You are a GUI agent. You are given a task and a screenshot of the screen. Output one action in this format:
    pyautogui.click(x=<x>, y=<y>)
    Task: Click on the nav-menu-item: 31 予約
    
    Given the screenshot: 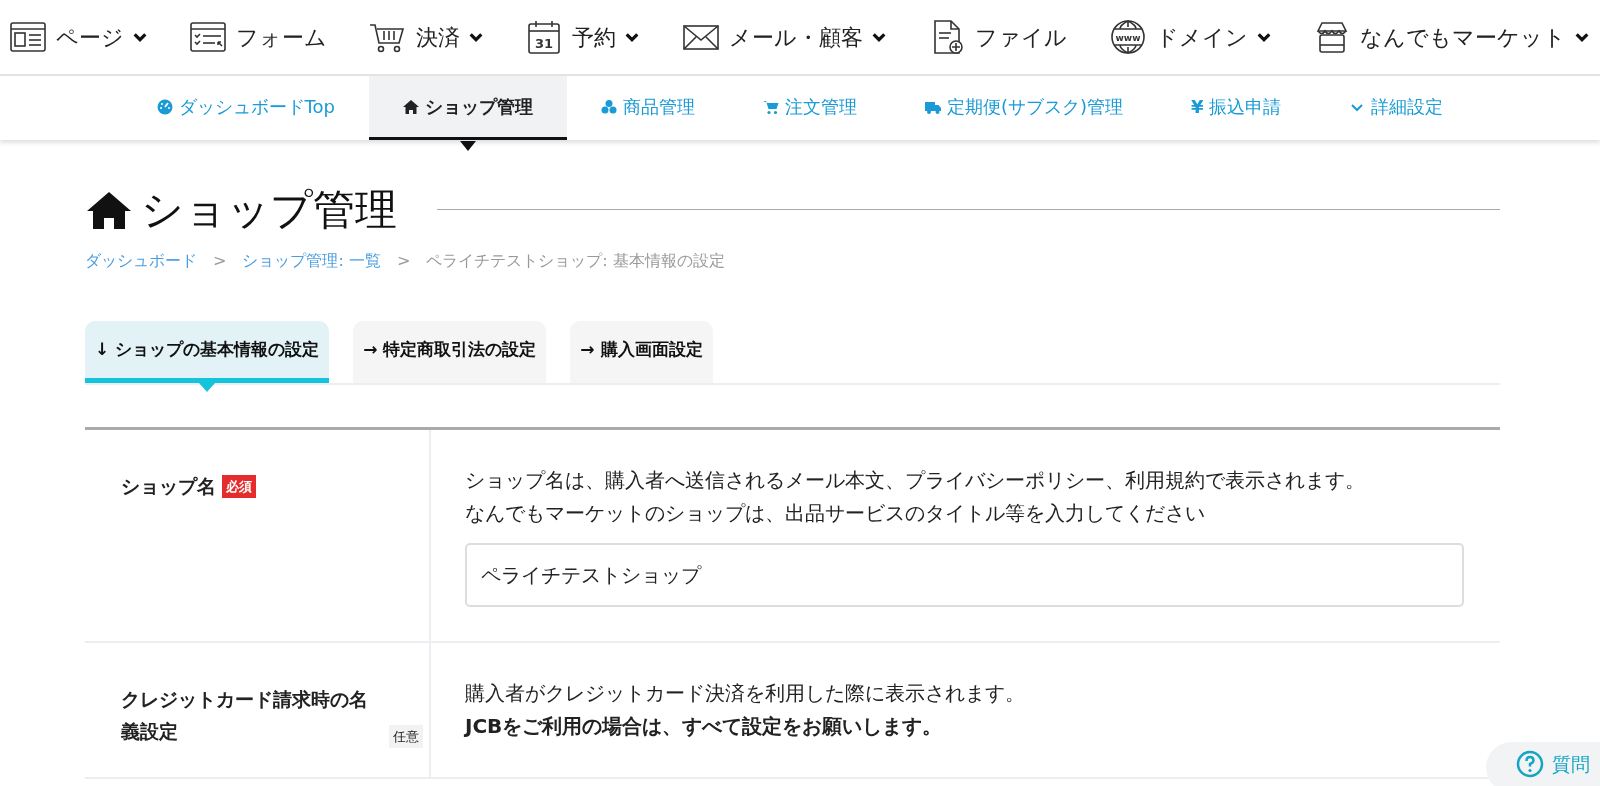 What is the action you would take?
    pyautogui.click(x=582, y=37)
    